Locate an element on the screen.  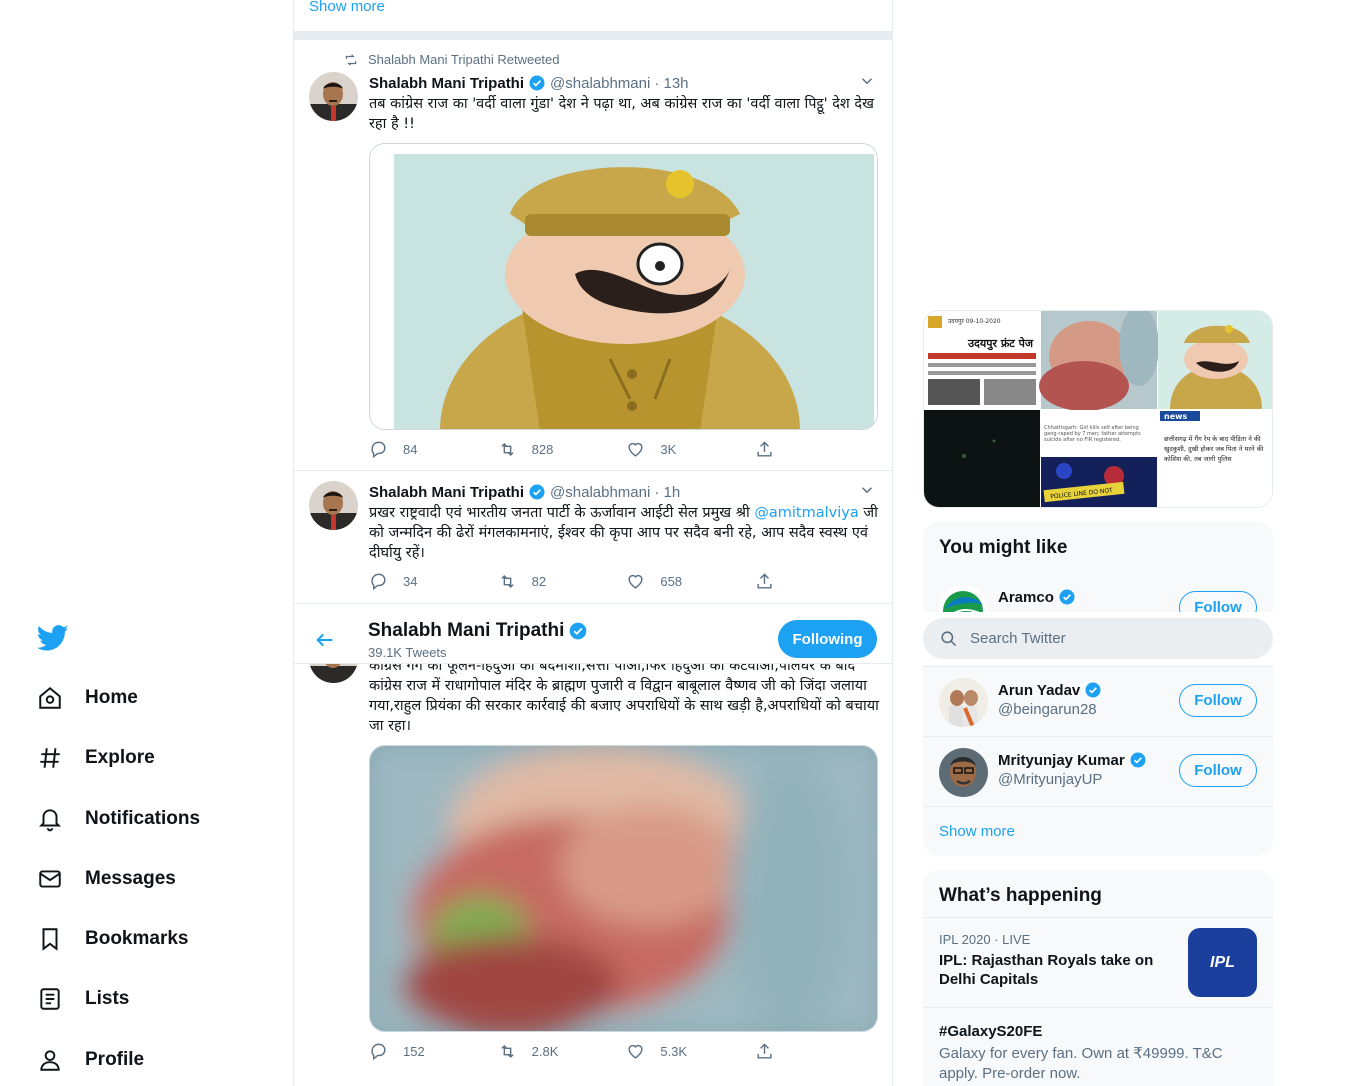
reply-button: 152 is located at coordinates (433, 1051).